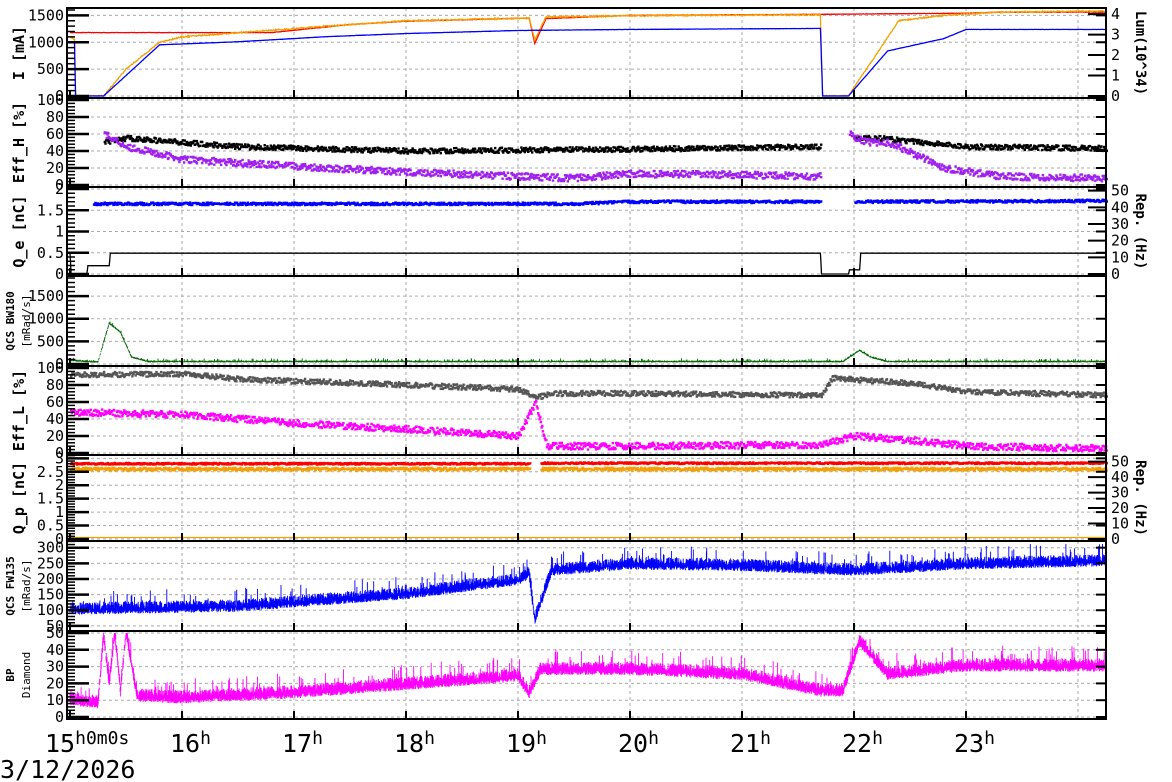 This screenshot has height=782, width=1172. I want to click on y-axis-label: BP, so click(10, 675).